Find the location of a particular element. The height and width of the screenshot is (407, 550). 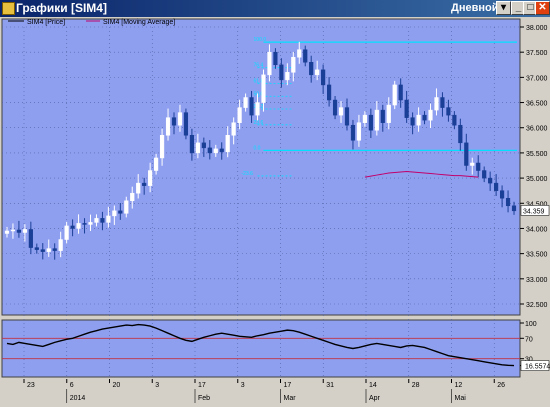

fib-level-label: 76.4 is located at coordinates (259, 66).